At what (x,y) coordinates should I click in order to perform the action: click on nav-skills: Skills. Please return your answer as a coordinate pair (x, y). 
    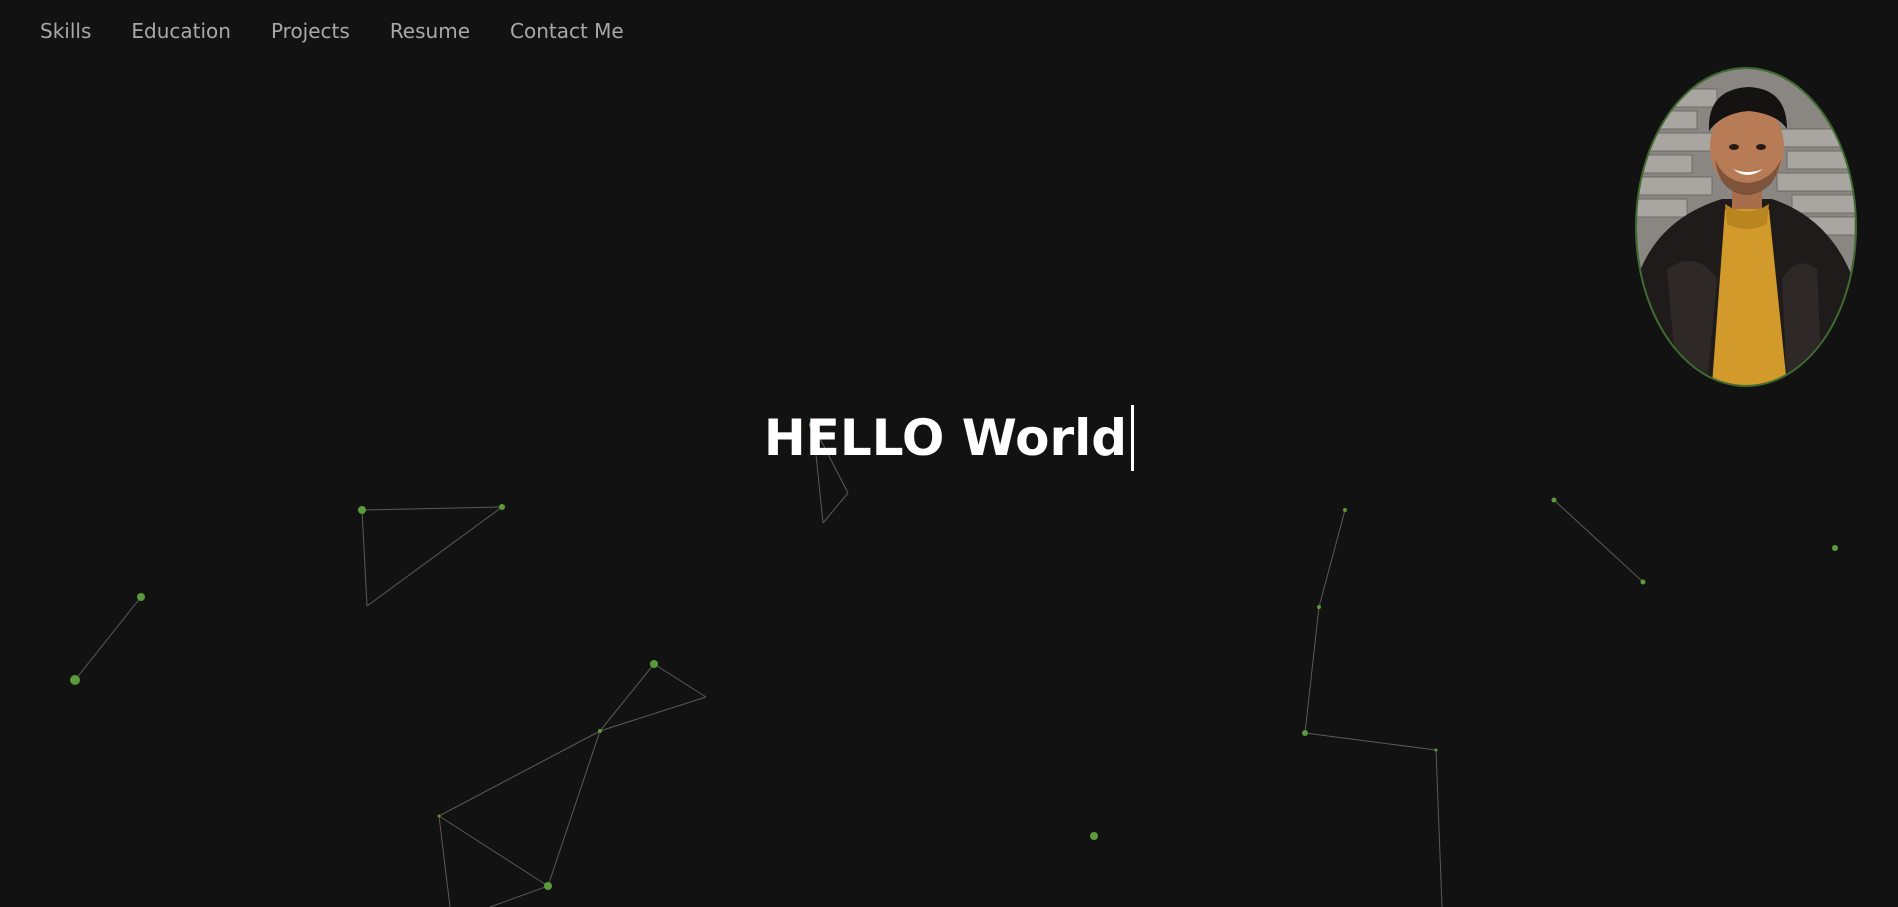
    Looking at the image, I should click on (65, 31).